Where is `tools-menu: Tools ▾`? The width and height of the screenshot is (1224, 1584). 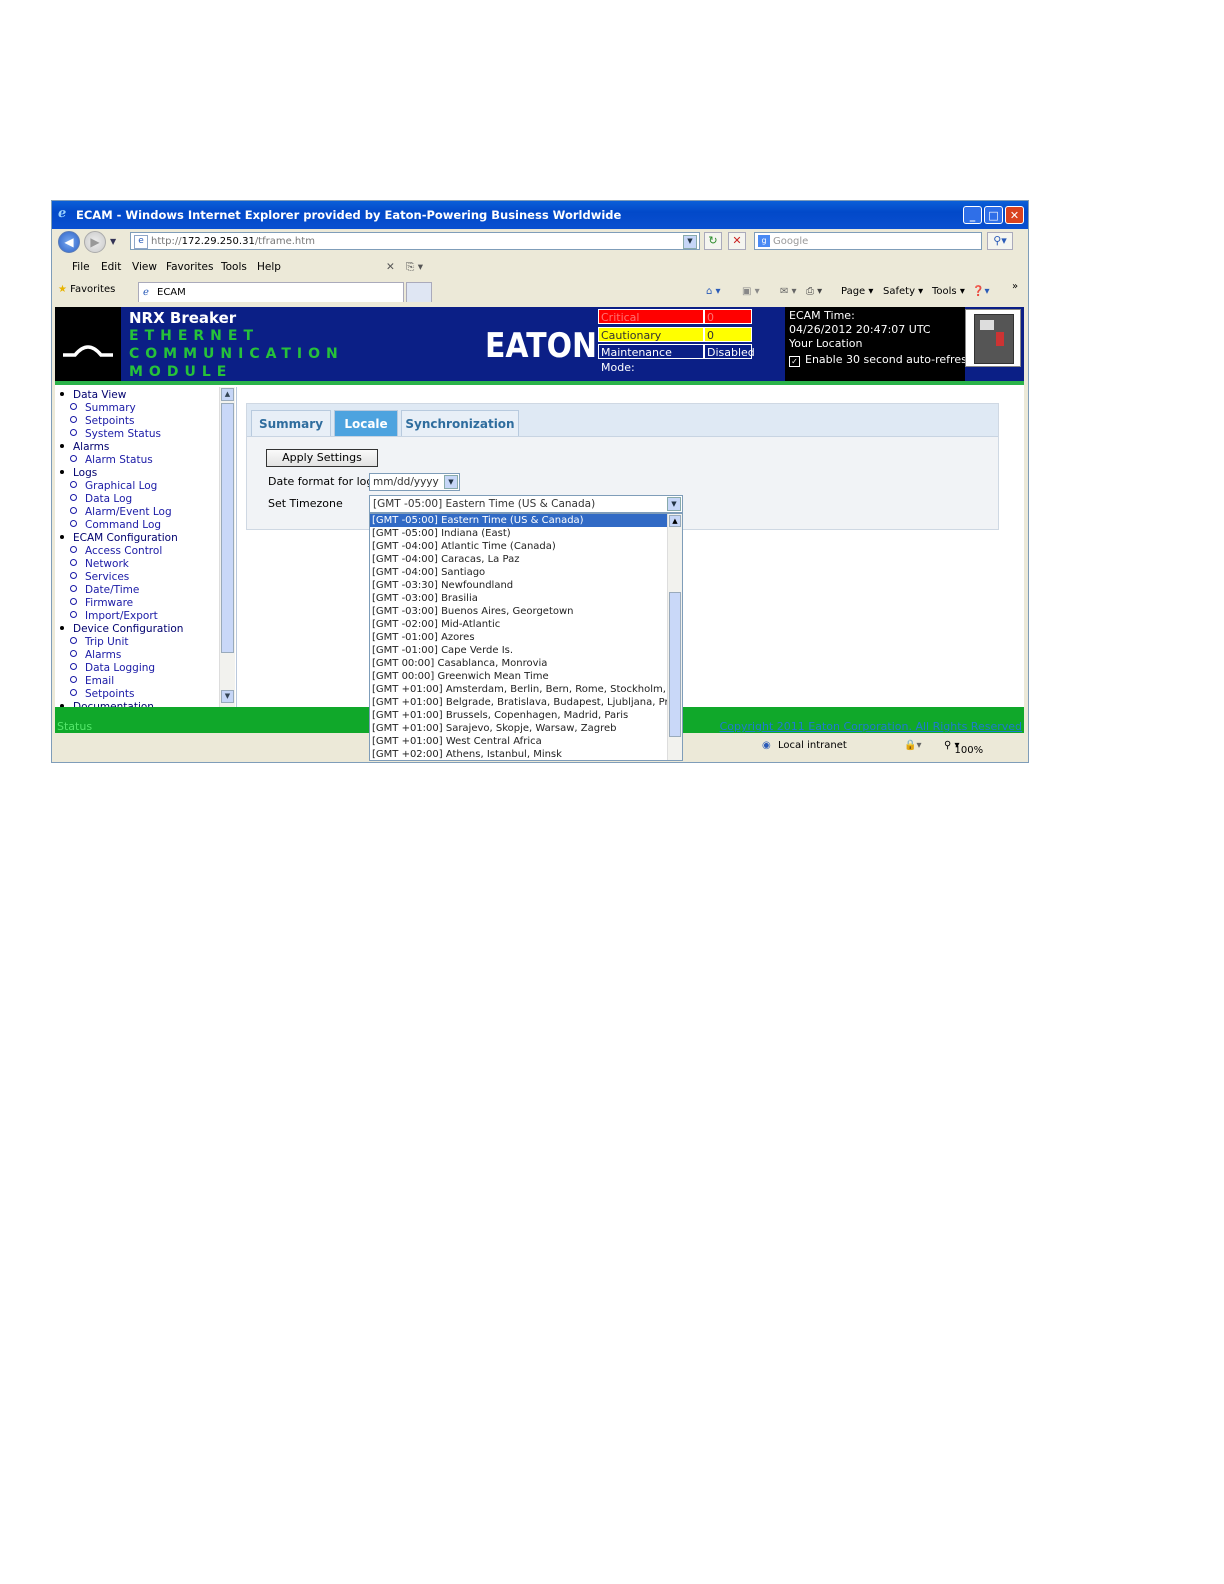 tools-menu: Tools ▾ is located at coordinates (948, 291).